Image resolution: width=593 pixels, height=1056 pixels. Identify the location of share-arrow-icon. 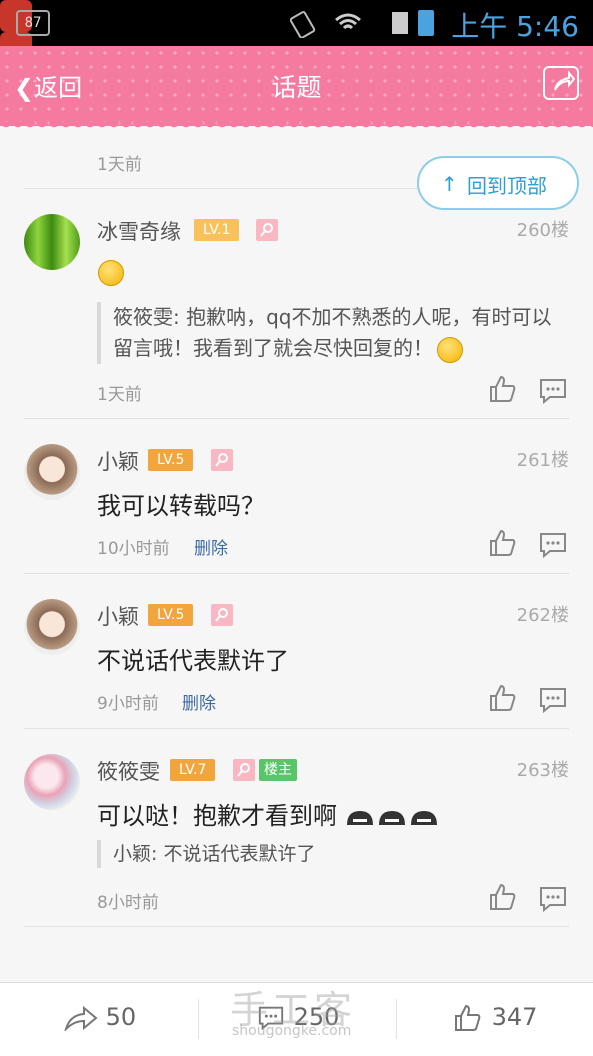
(80, 1019).